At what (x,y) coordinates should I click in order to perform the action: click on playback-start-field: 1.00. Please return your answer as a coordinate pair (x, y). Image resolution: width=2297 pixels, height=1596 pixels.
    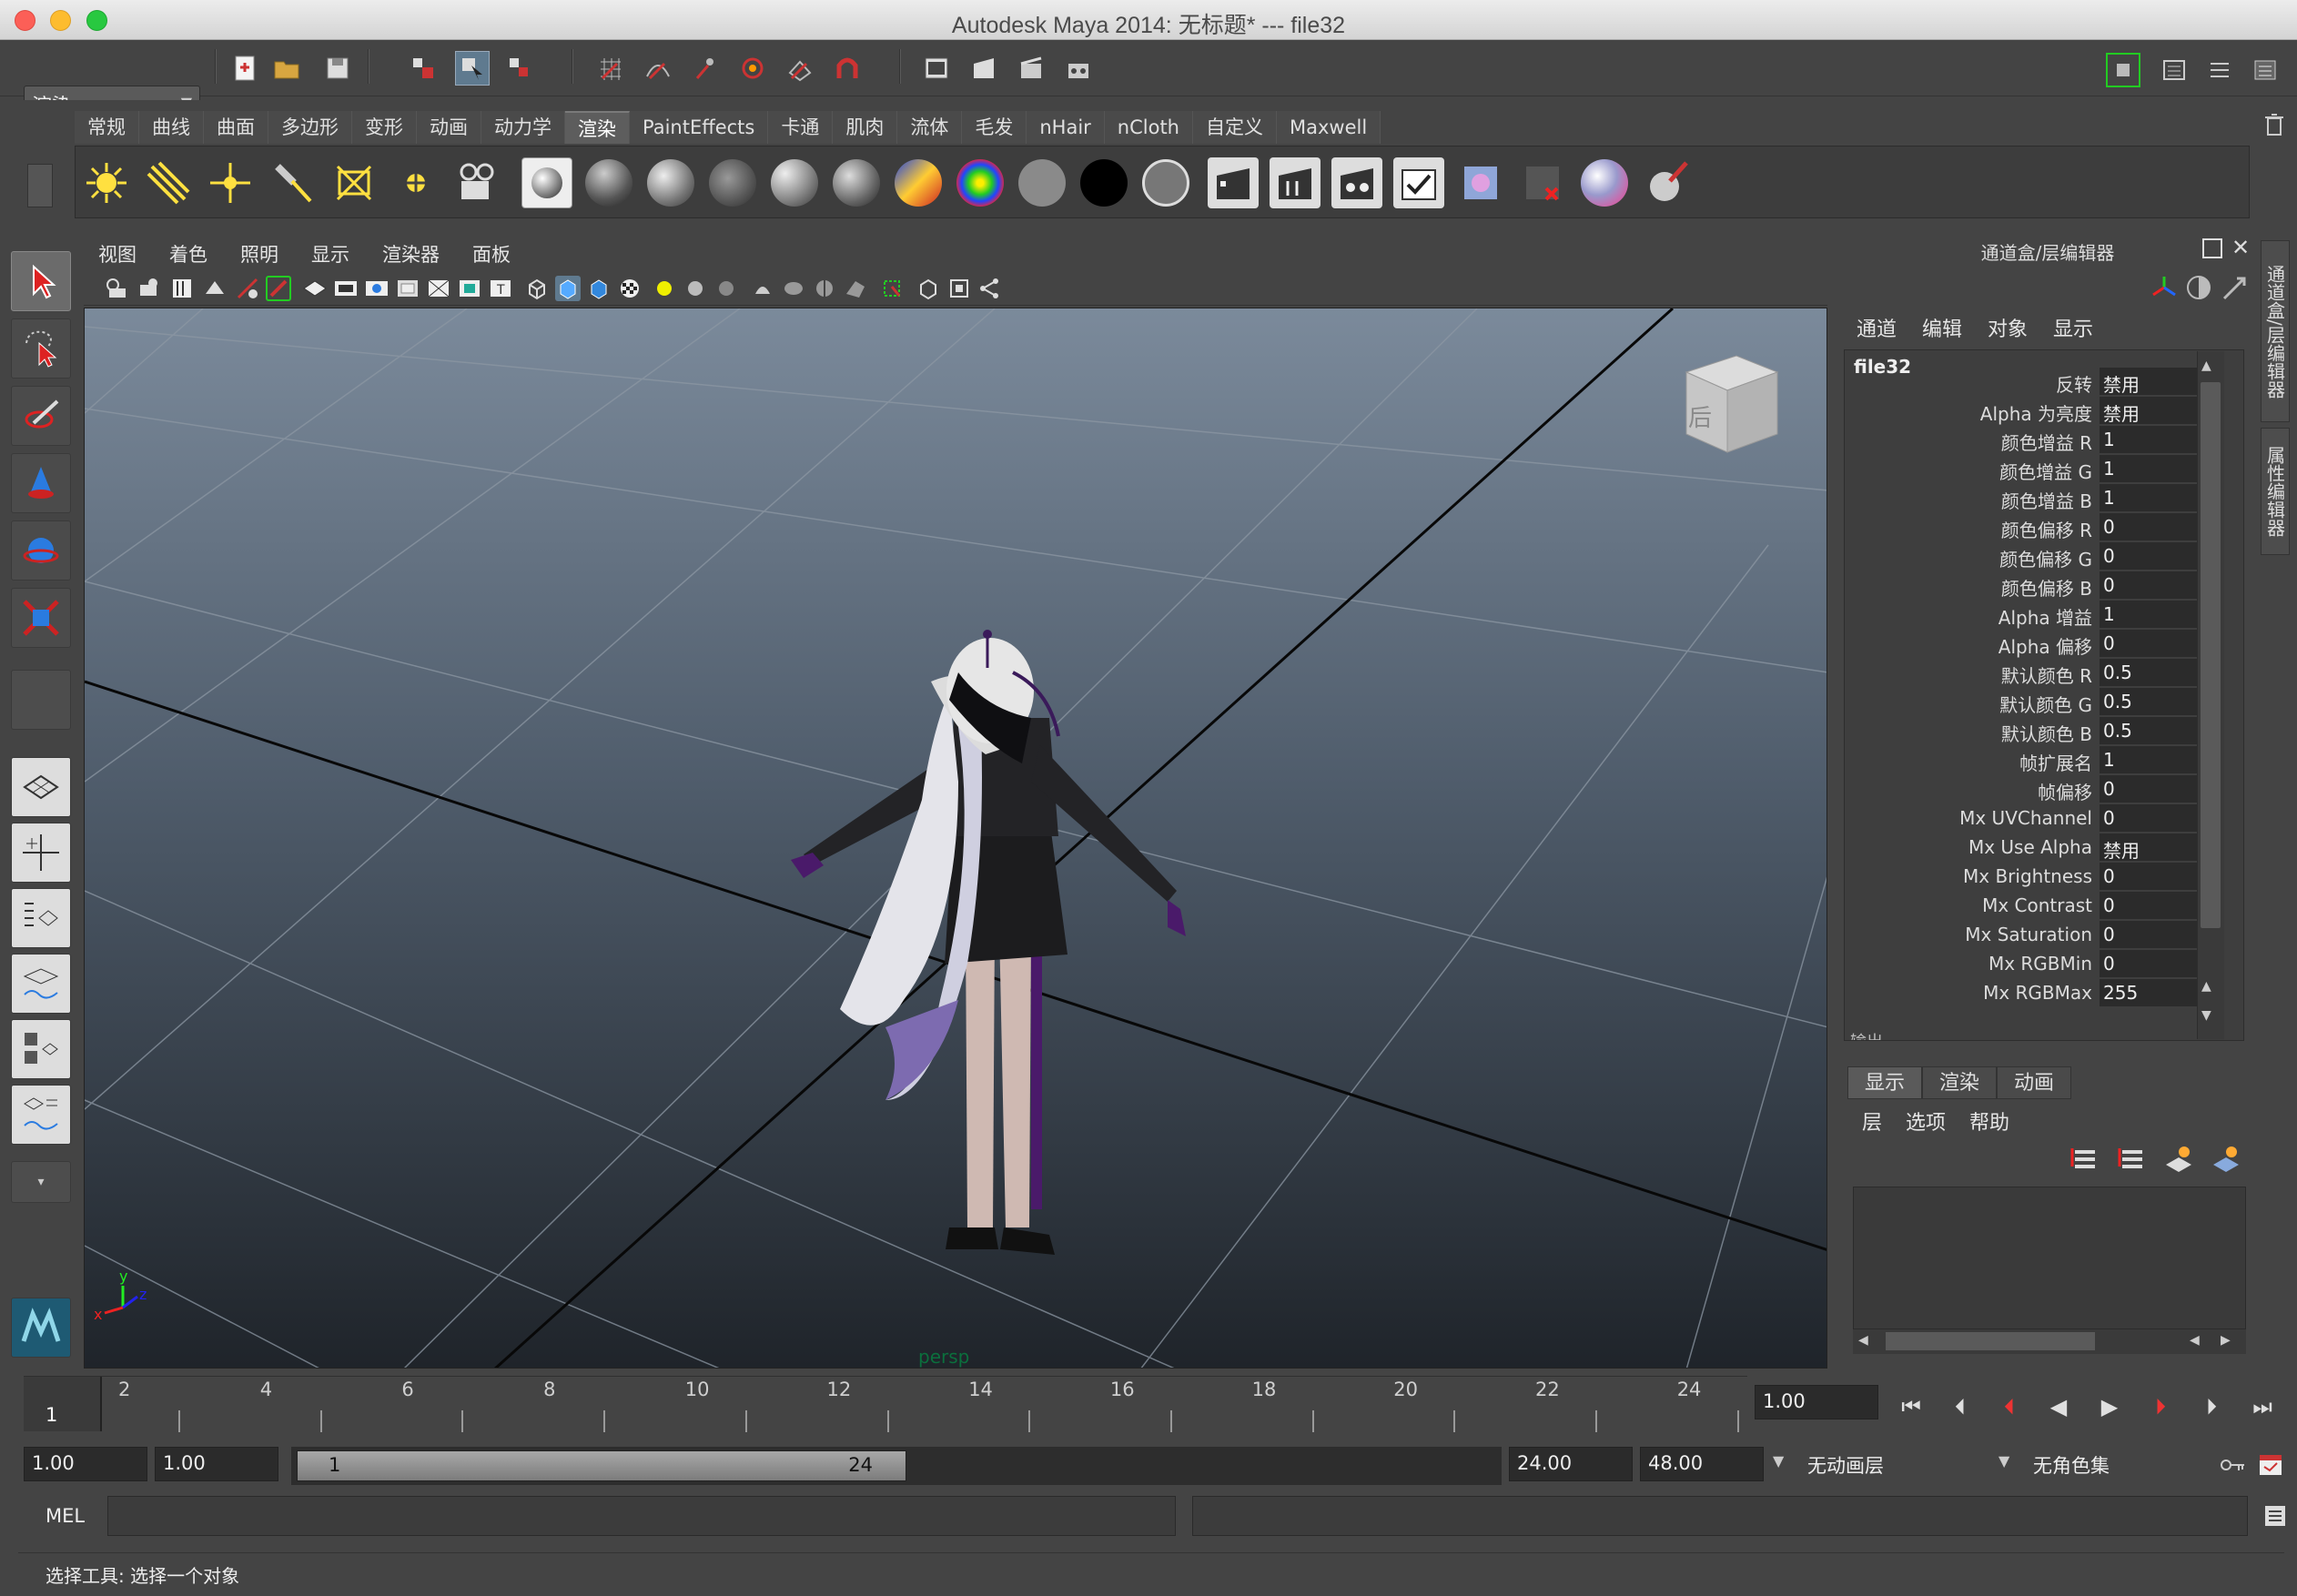
    Looking at the image, I should click on (216, 1464).